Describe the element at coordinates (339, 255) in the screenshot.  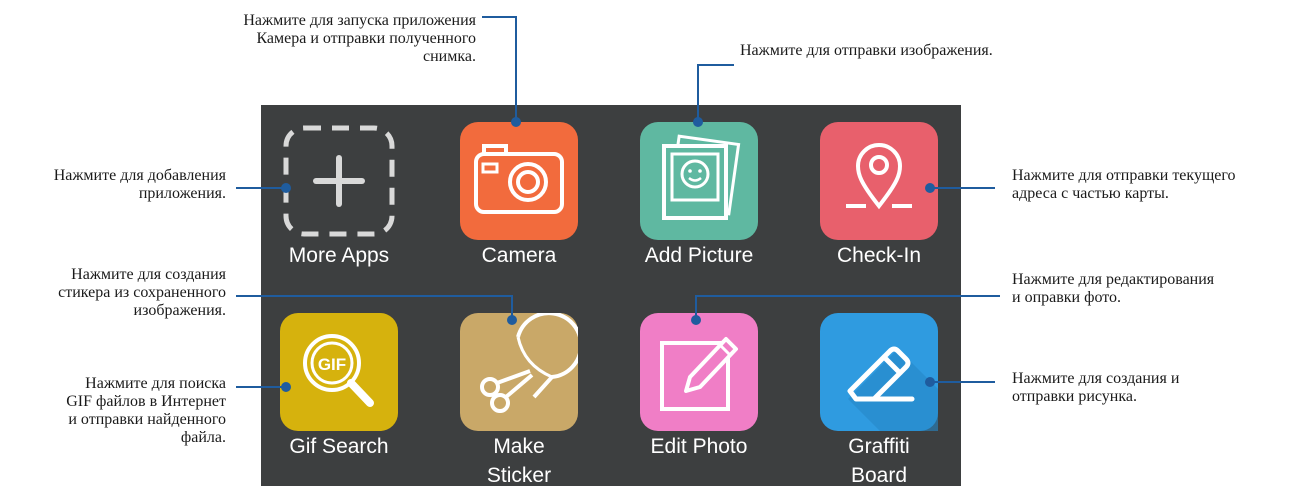
I see `app-label: More Apps` at that location.